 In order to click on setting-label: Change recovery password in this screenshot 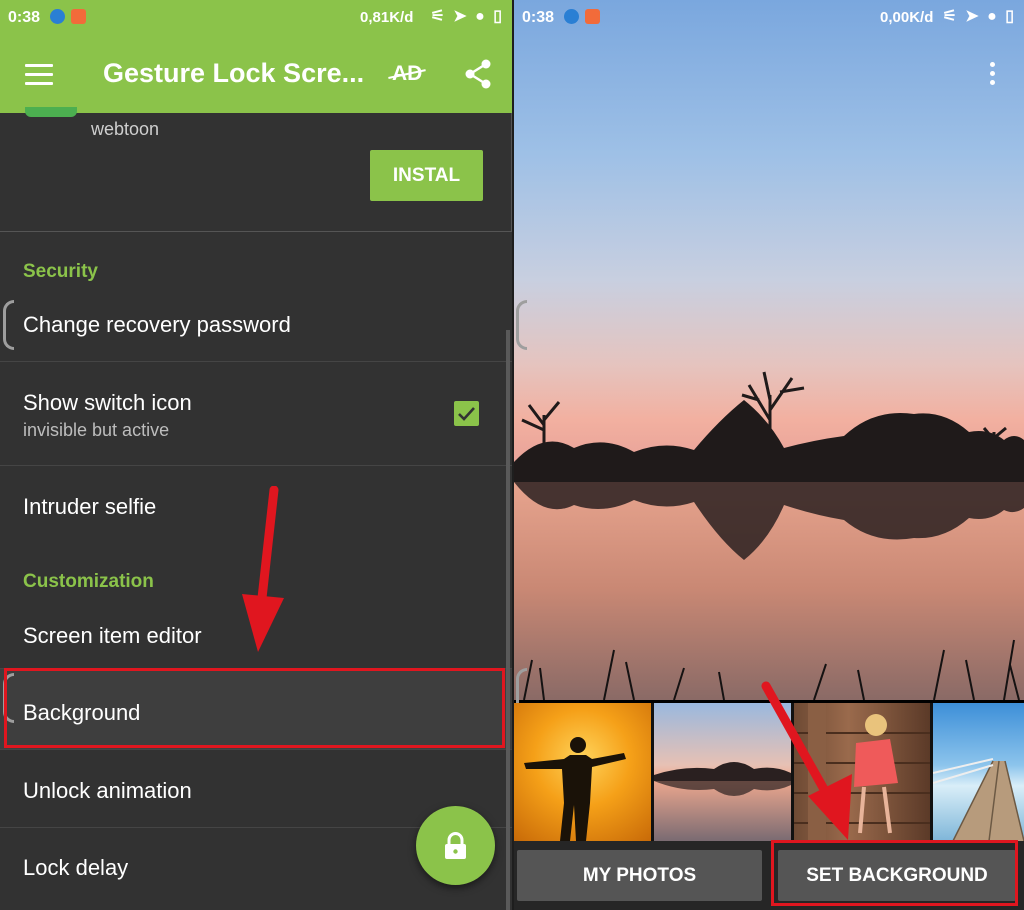, I will do `click(157, 324)`.